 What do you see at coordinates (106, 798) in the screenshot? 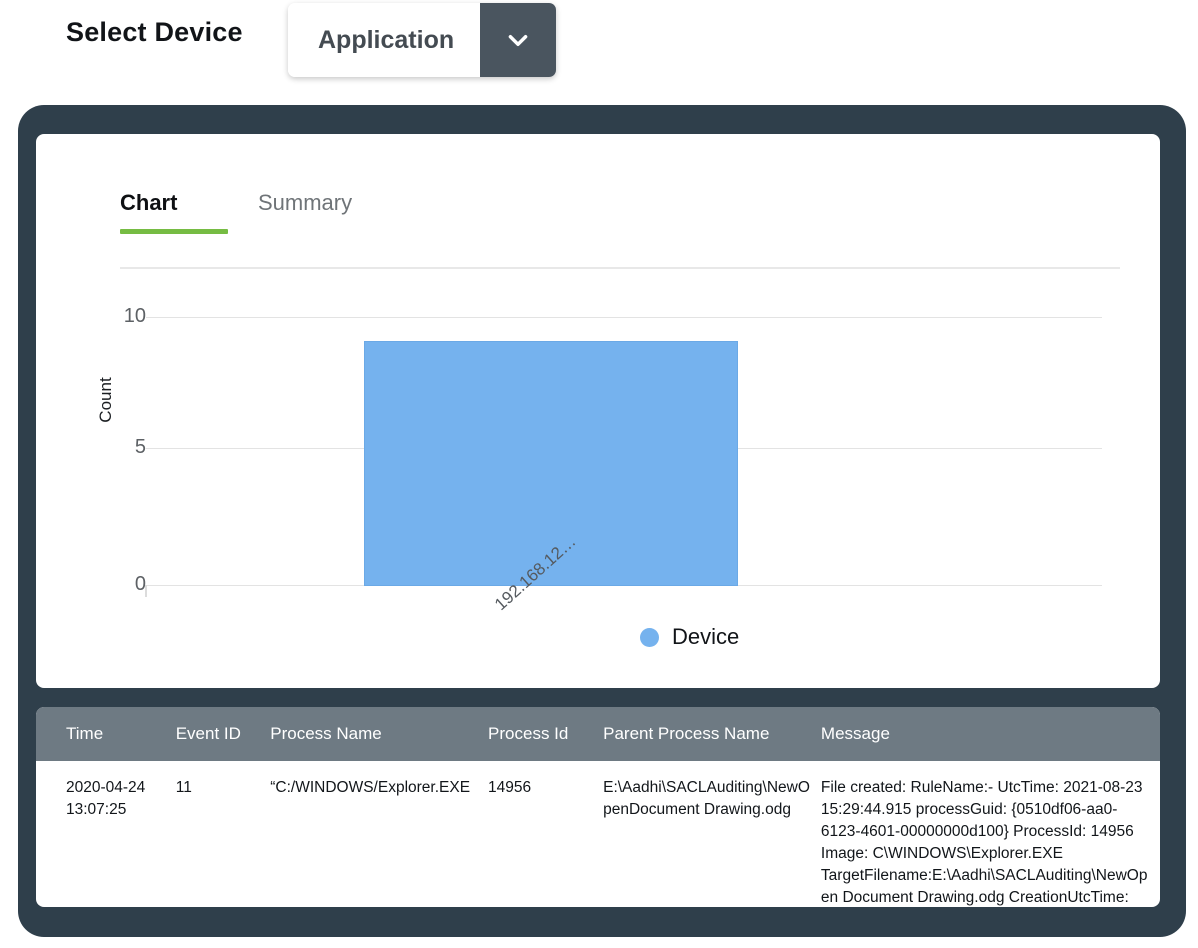
I see `cell-time: 2020-04-24 13:07:25` at bounding box center [106, 798].